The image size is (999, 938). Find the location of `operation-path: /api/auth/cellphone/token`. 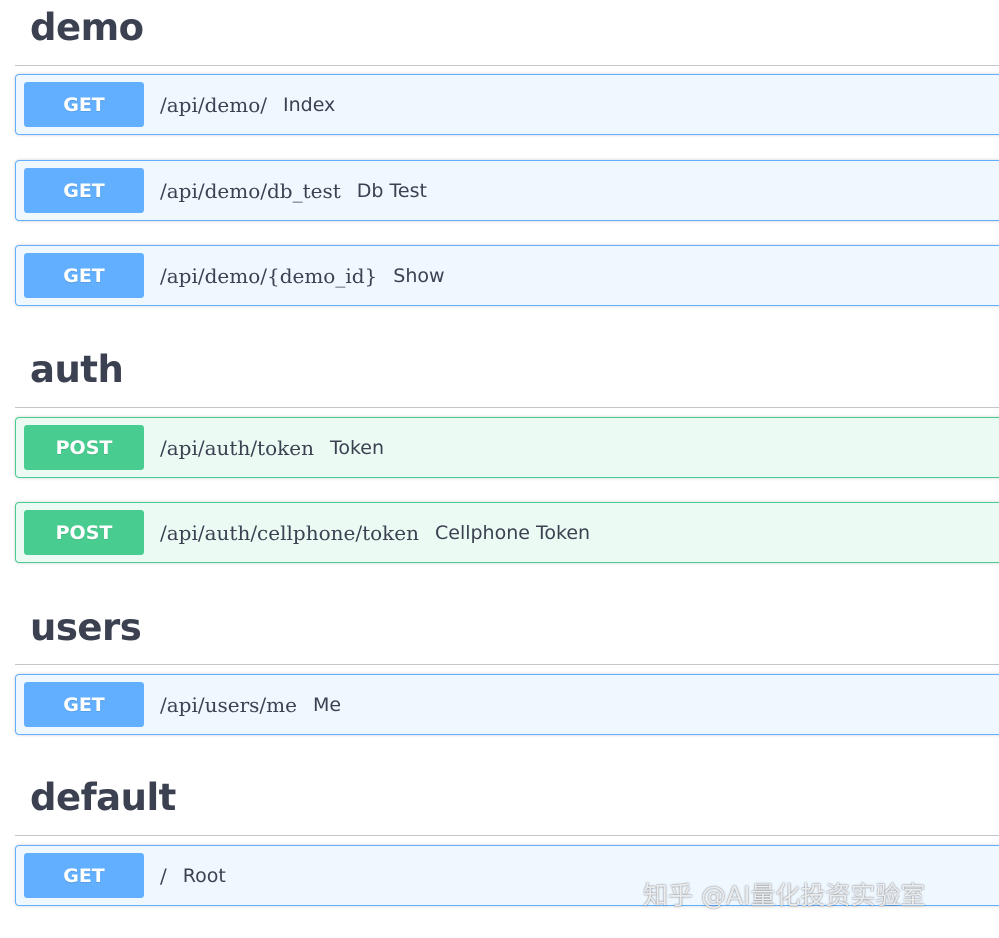

operation-path: /api/auth/cellphone/token is located at coordinates (289, 532).